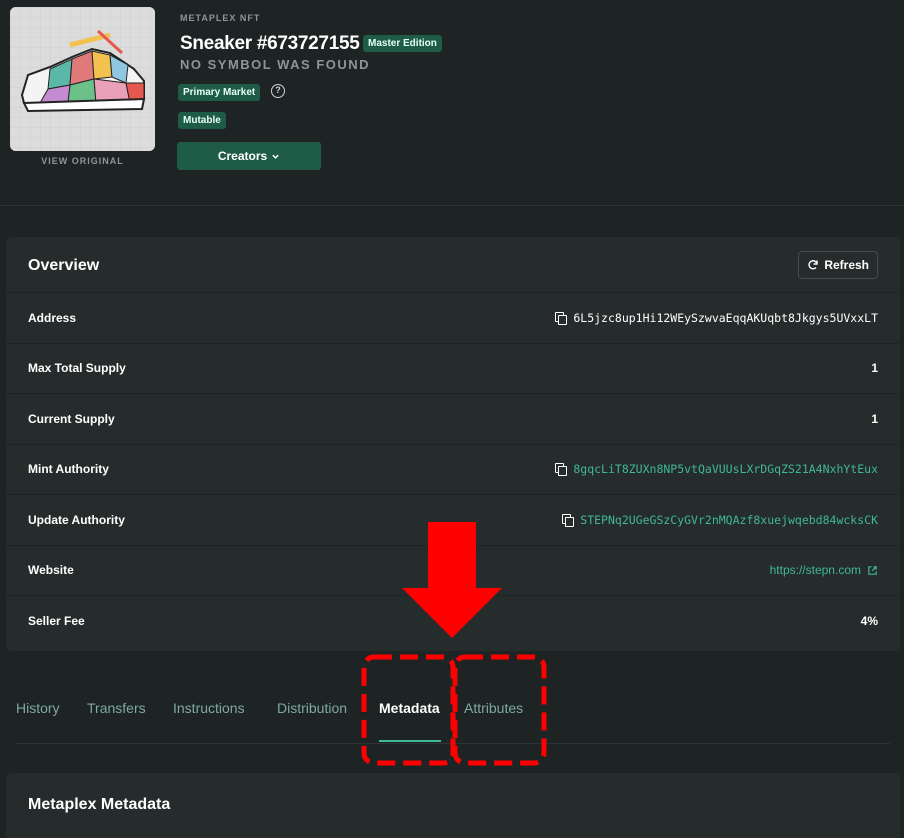  What do you see at coordinates (410, 741) in the screenshot?
I see `active-tab-indicator` at bounding box center [410, 741].